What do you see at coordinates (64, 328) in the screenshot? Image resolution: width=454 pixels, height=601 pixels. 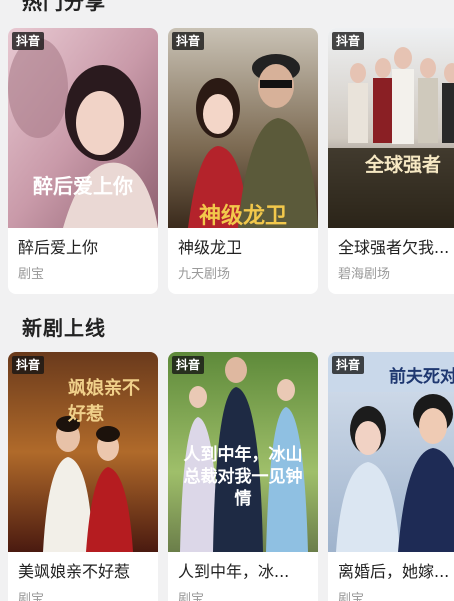 I see `section-title-new-releases: 新剧上线` at bounding box center [64, 328].